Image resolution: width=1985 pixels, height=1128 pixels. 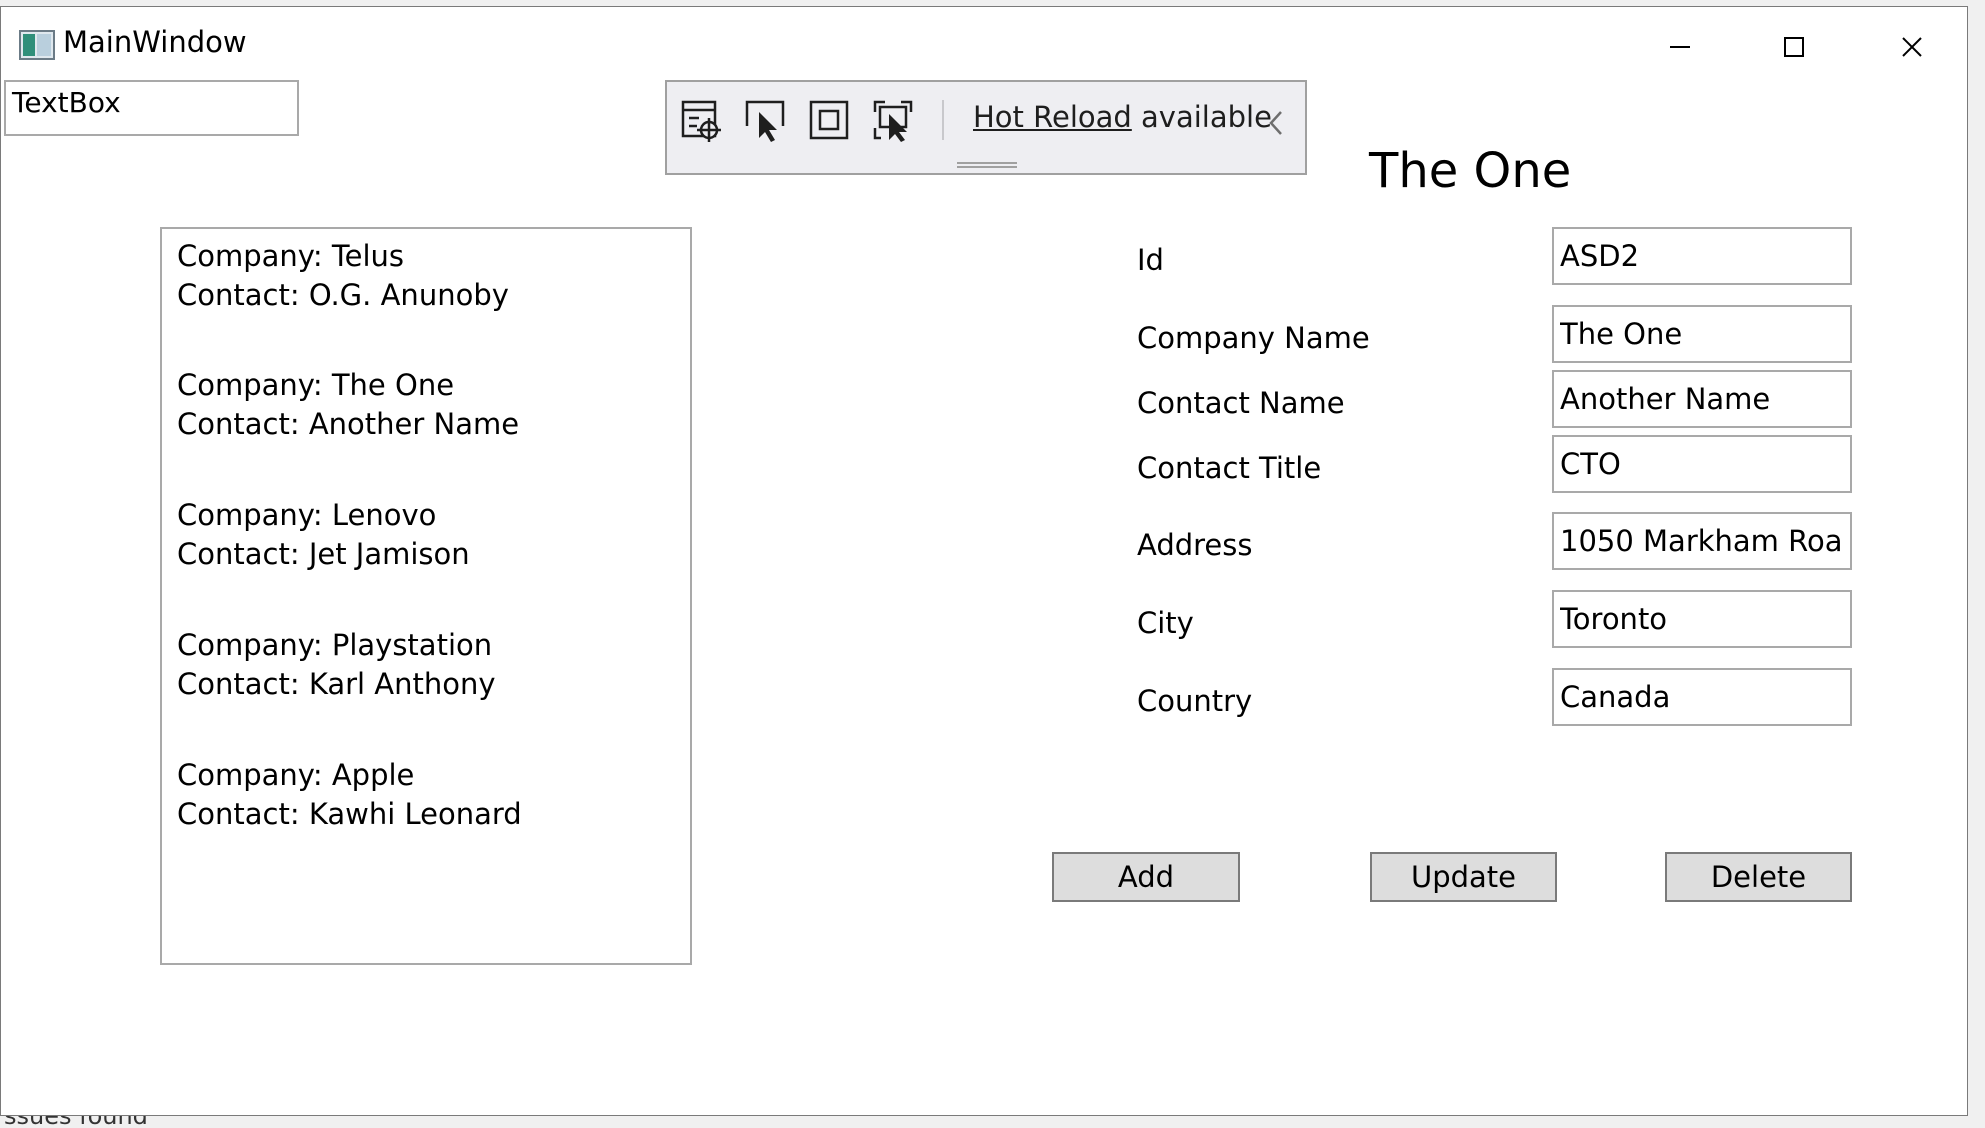 What do you see at coordinates (1702, 399) in the screenshot?
I see `contact-name-field` at bounding box center [1702, 399].